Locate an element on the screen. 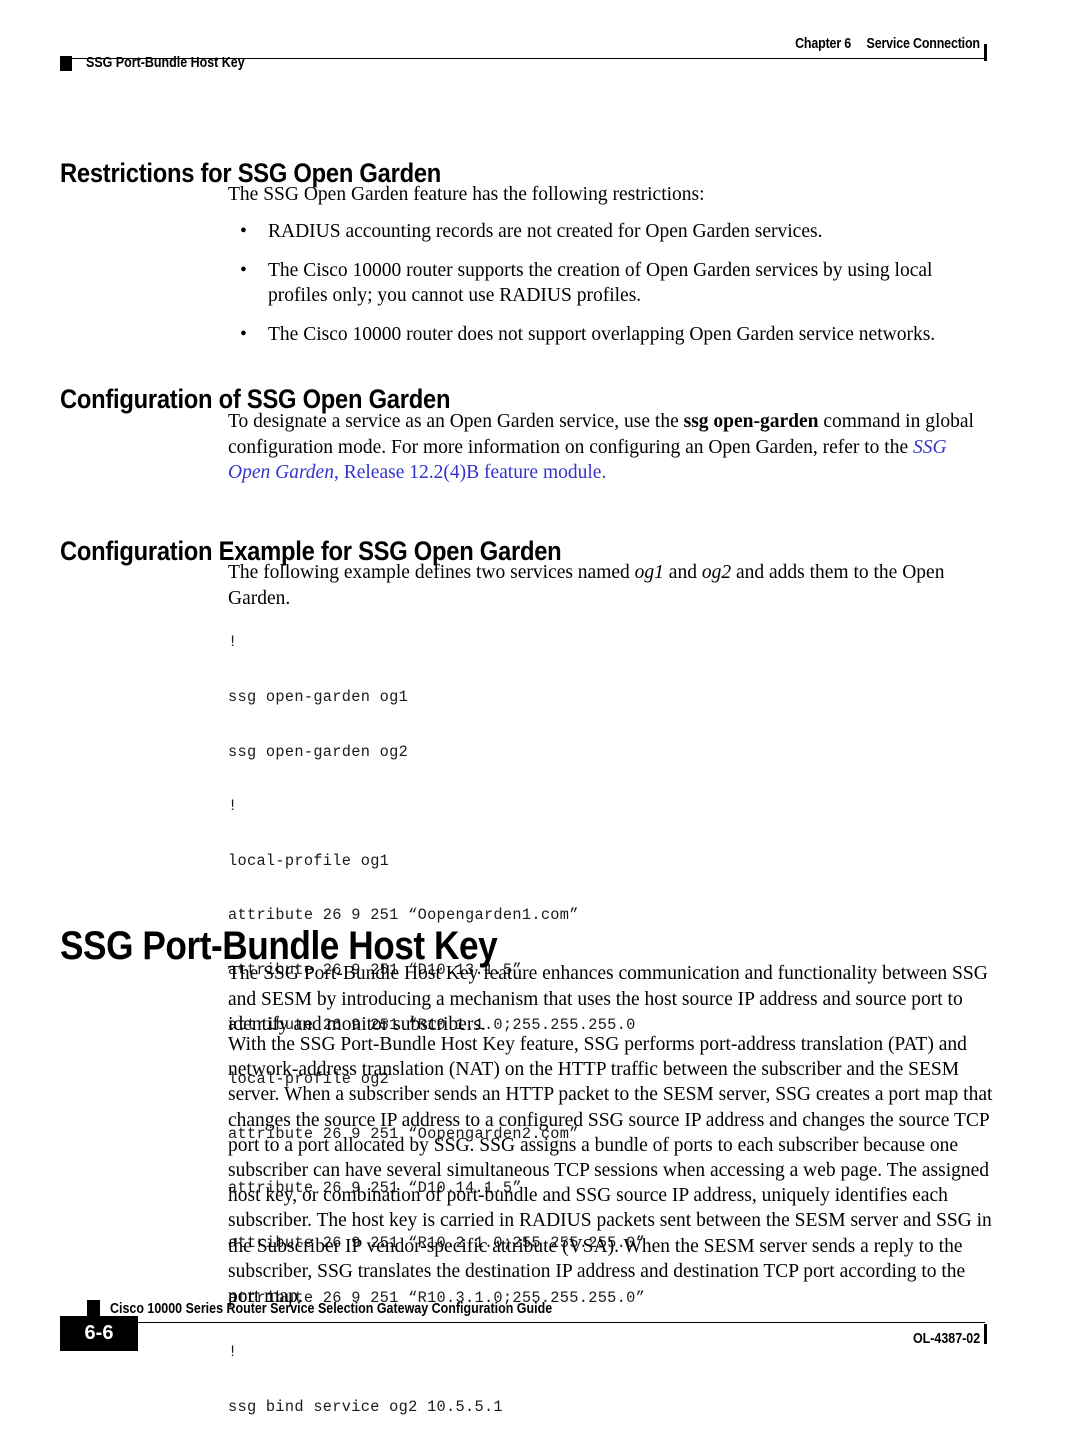 The height and width of the screenshot is (1452, 1080). code-line: ssg open-garden og2 is located at coordinates (318, 751).